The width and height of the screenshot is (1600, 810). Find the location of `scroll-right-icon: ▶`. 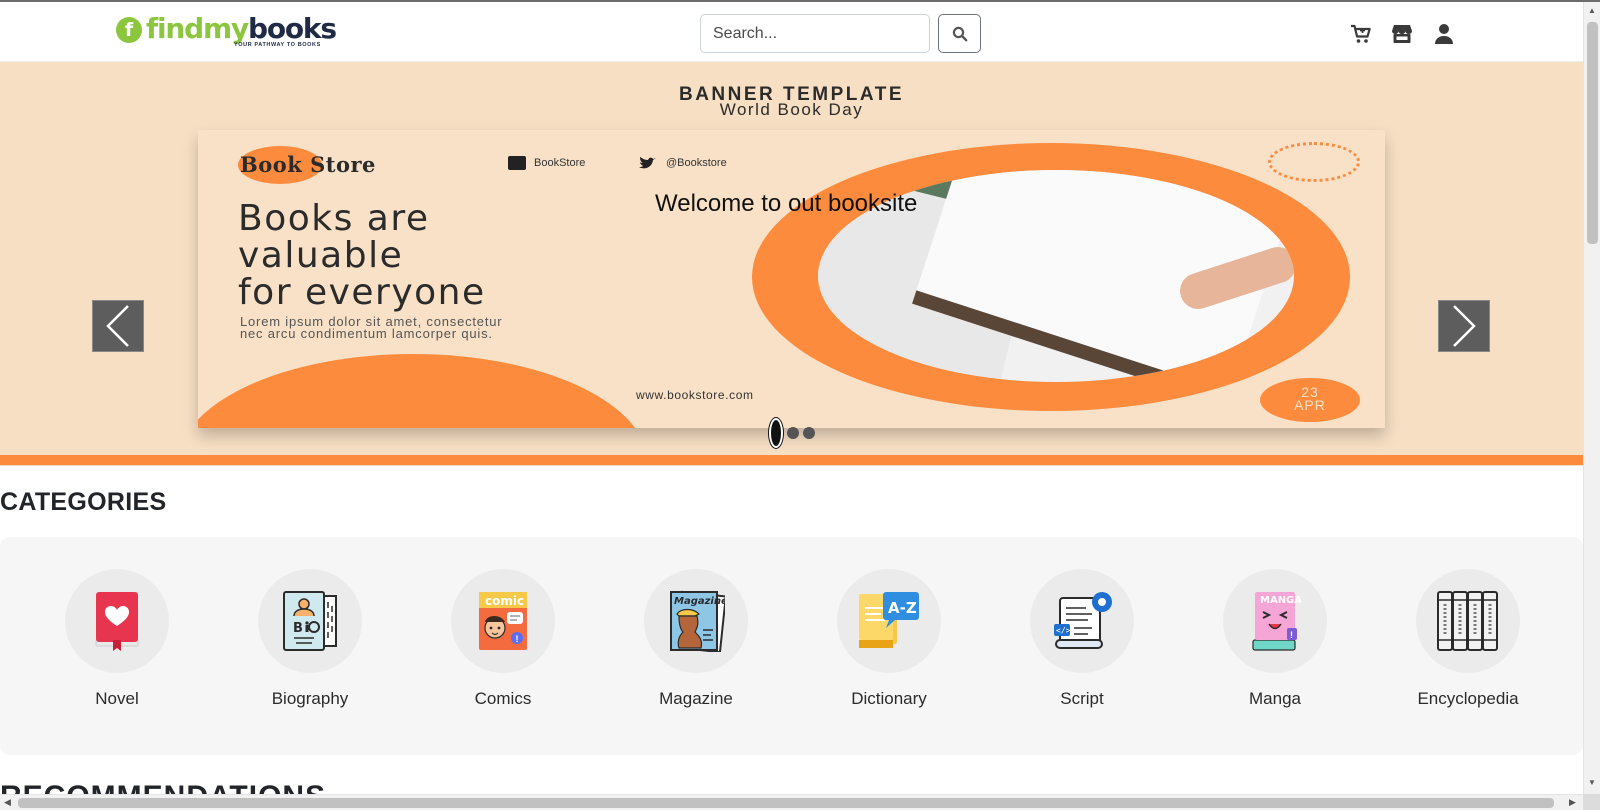

scroll-right-icon: ▶ is located at coordinates (1572, 802).